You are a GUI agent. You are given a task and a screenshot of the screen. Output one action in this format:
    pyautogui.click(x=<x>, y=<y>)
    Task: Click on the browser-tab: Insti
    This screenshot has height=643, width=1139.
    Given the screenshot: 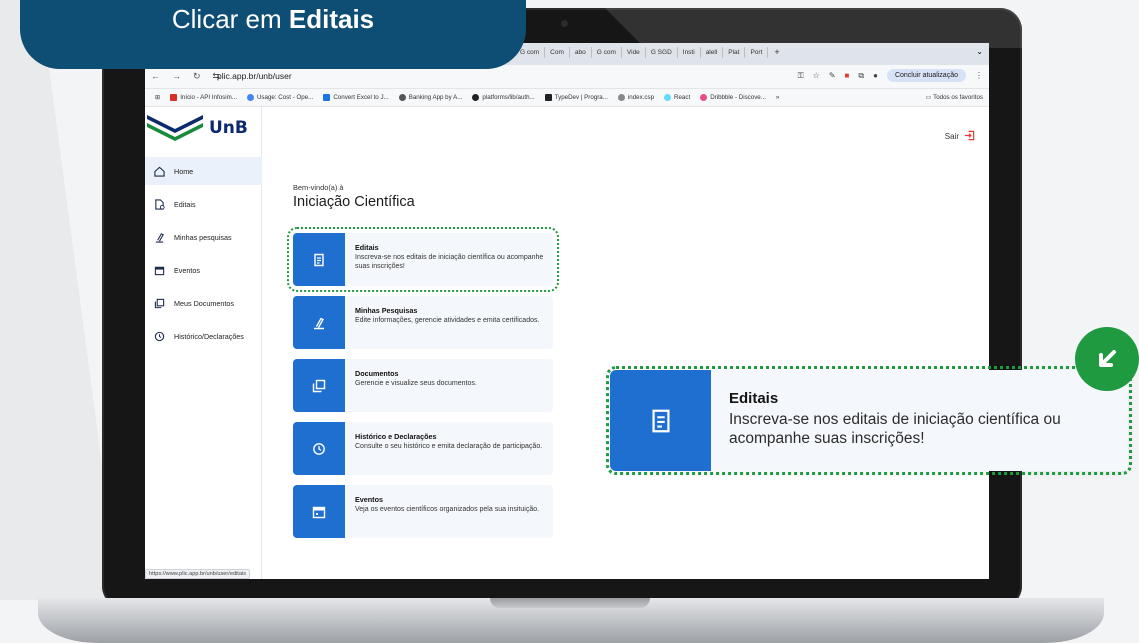 What is the action you would take?
    pyautogui.click(x=689, y=52)
    